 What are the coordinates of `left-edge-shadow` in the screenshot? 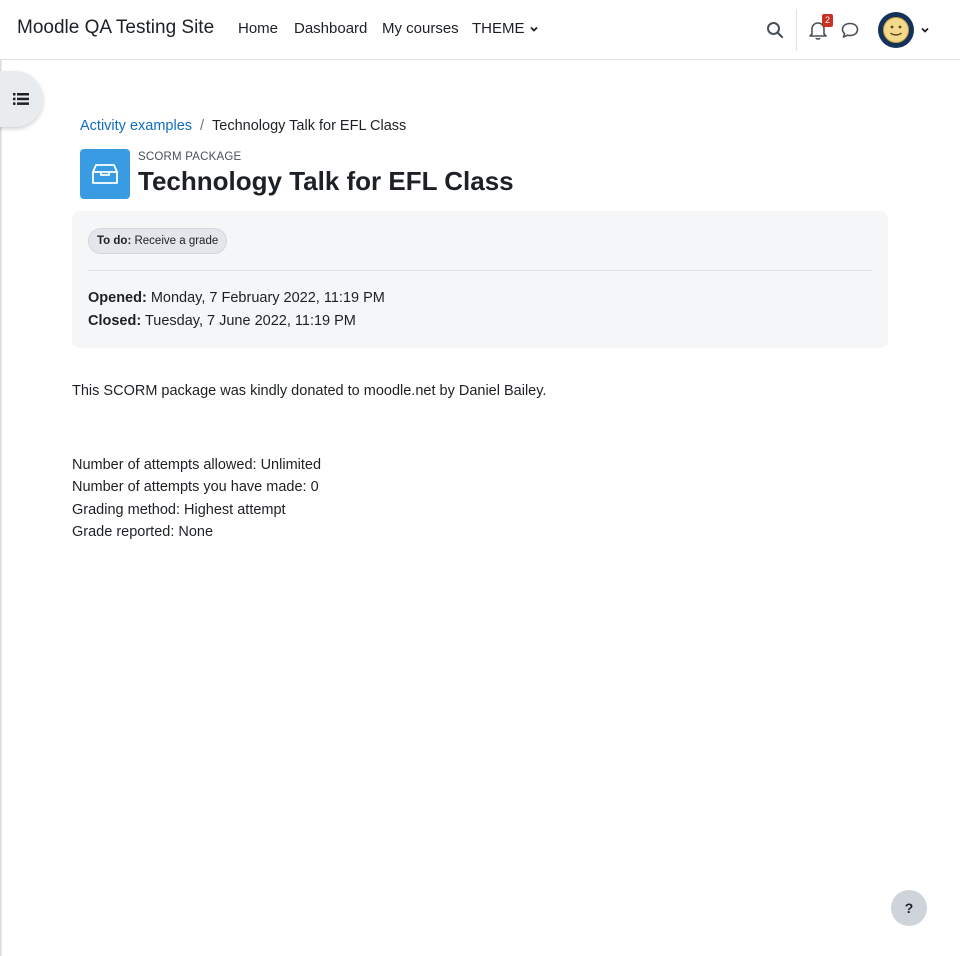 It's located at (1, 478).